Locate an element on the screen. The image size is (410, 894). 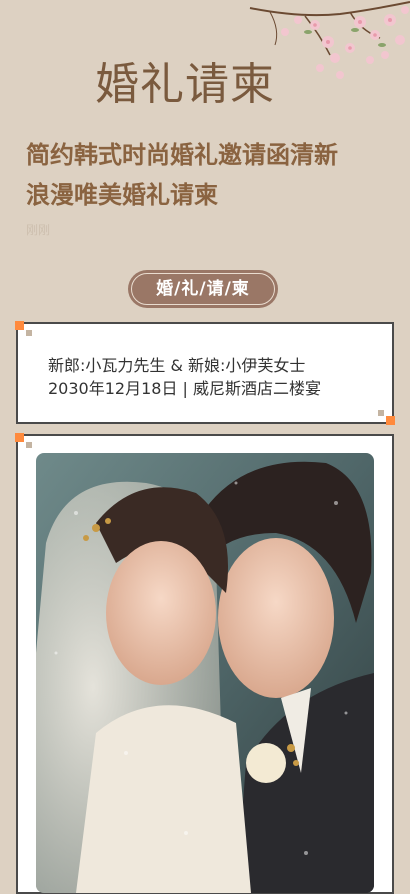
badge-pill: 婚/礼/请/柬 is located at coordinates (203, 289).